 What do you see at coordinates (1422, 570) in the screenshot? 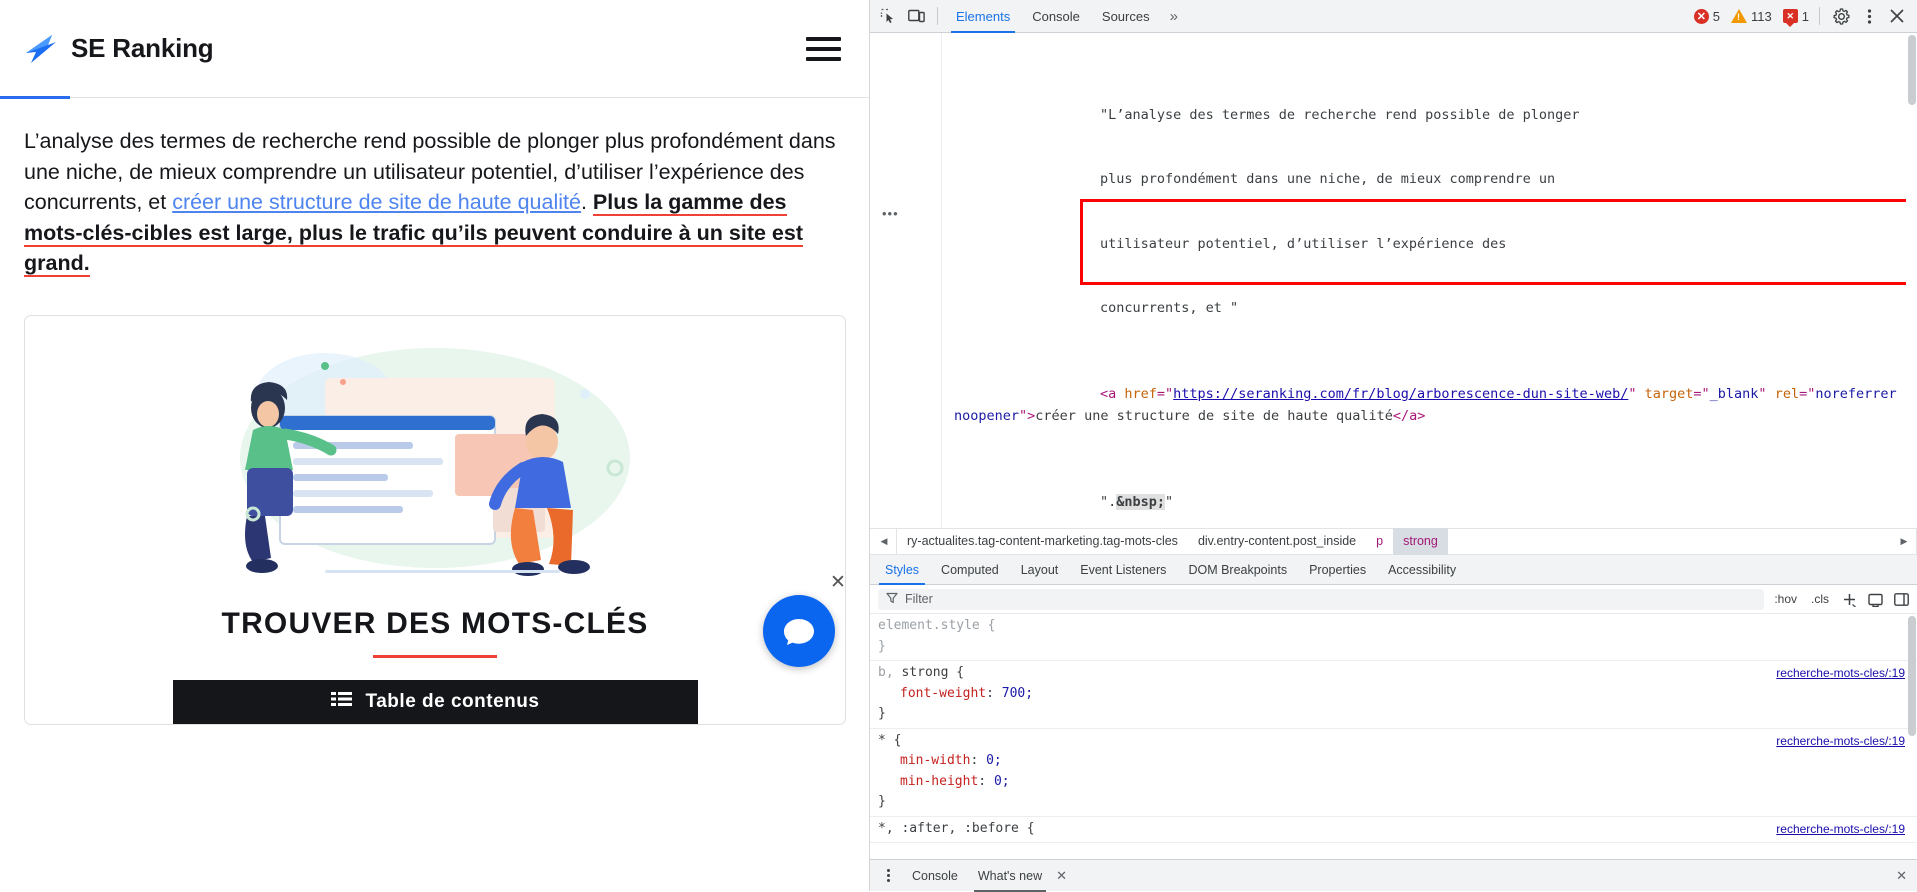
I see `tab-accessibility: Accessibility` at bounding box center [1422, 570].